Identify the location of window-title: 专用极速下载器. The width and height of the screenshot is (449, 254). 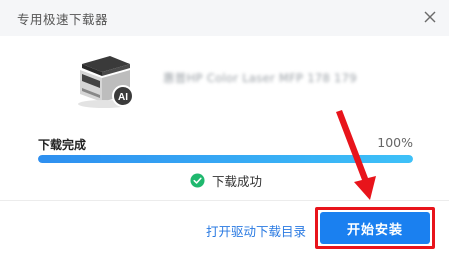
(63, 19).